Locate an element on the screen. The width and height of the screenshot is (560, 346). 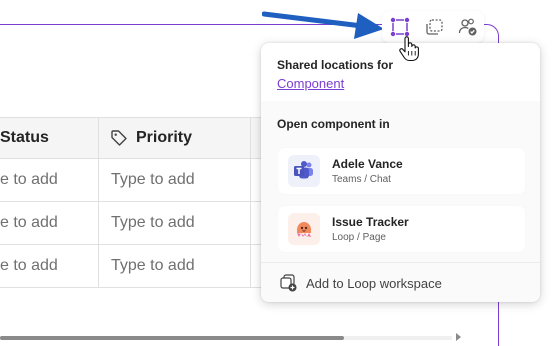
open-component-in-label: Open component in is located at coordinates (333, 124).